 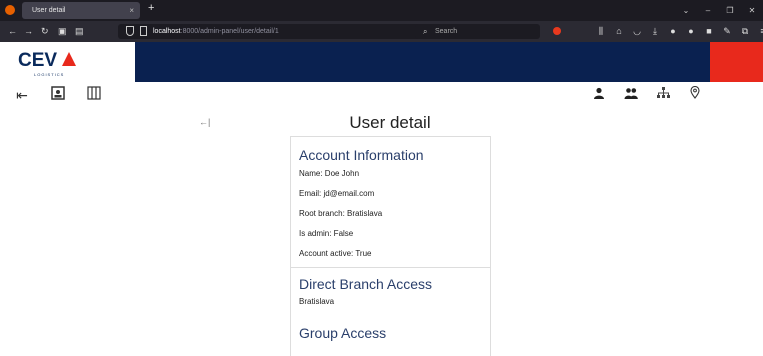 I want to click on menu-icon: ≡, so click(x=760, y=31).